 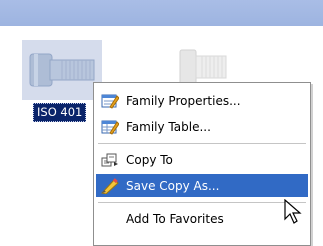 What do you see at coordinates (110, 185) in the screenshot?
I see `save-copy-as-icon` at bounding box center [110, 185].